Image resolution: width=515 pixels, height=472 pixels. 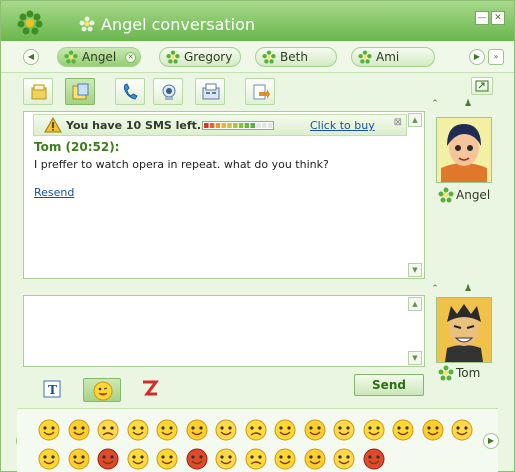 What do you see at coordinates (482, 18) in the screenshot?
I see `minimize-button: —` at bounding box center [482, 18].